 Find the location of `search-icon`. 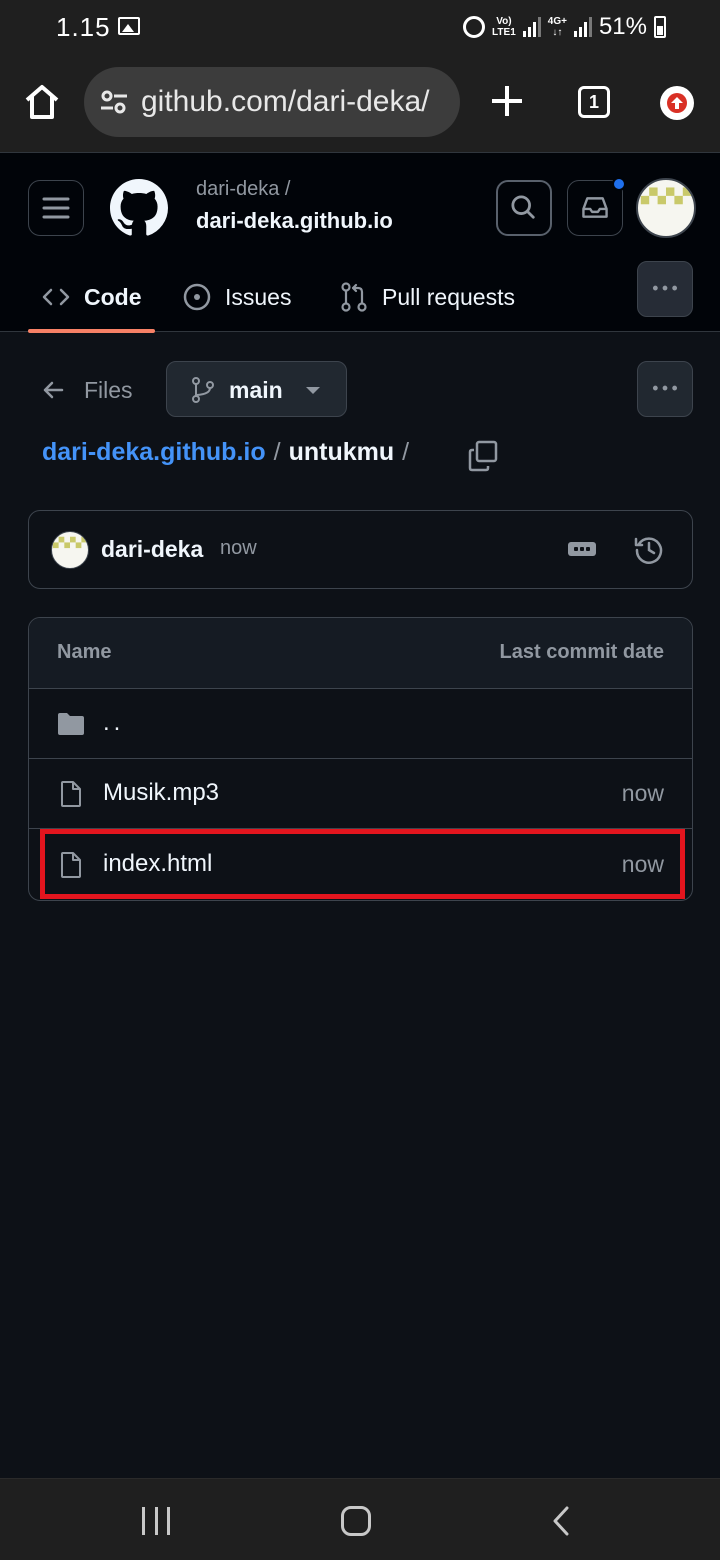

search-icon is located at coordinates (523, 207).